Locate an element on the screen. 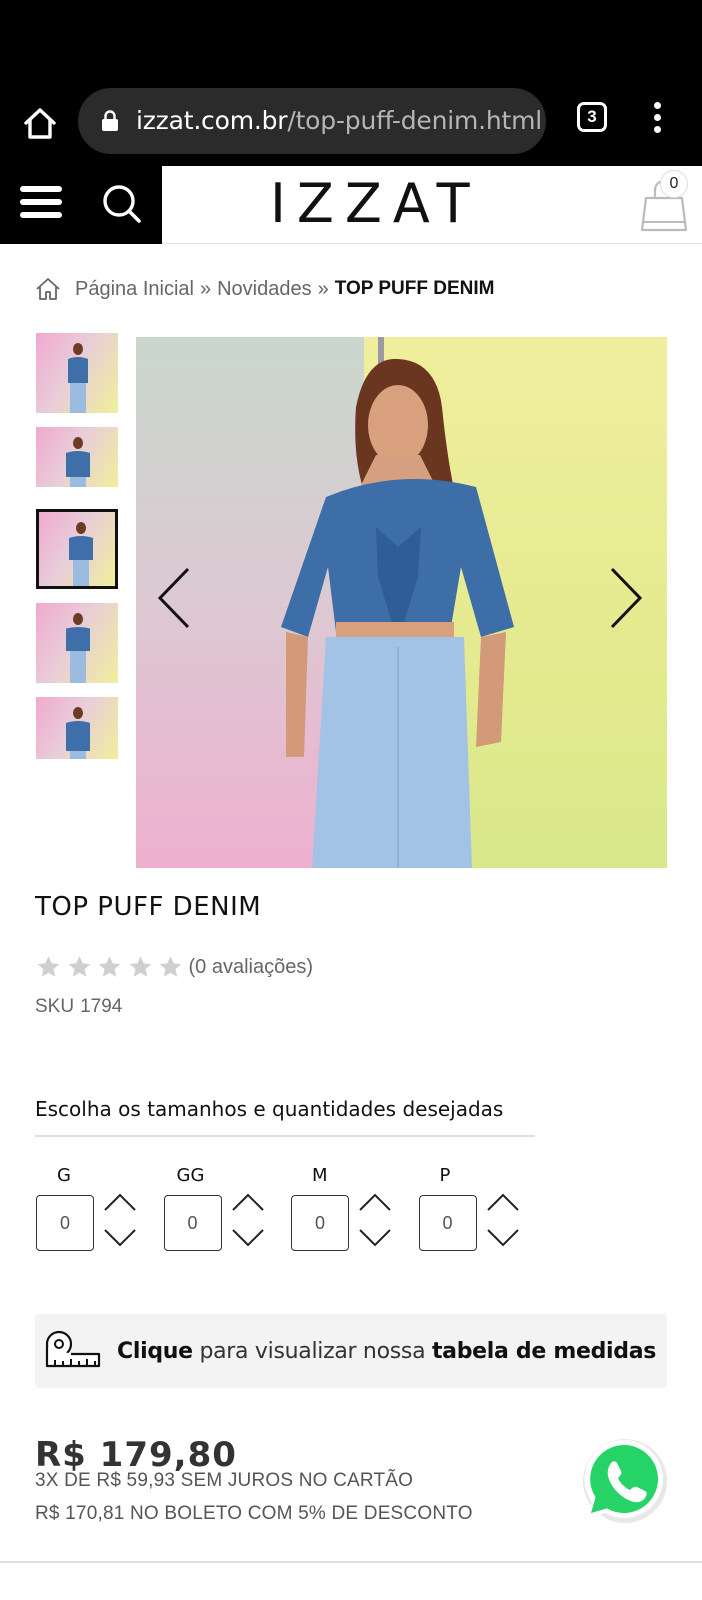 The height and width of the screenshot is (1600, 702). chevron-right-icon is located at coordinates (622, 598).